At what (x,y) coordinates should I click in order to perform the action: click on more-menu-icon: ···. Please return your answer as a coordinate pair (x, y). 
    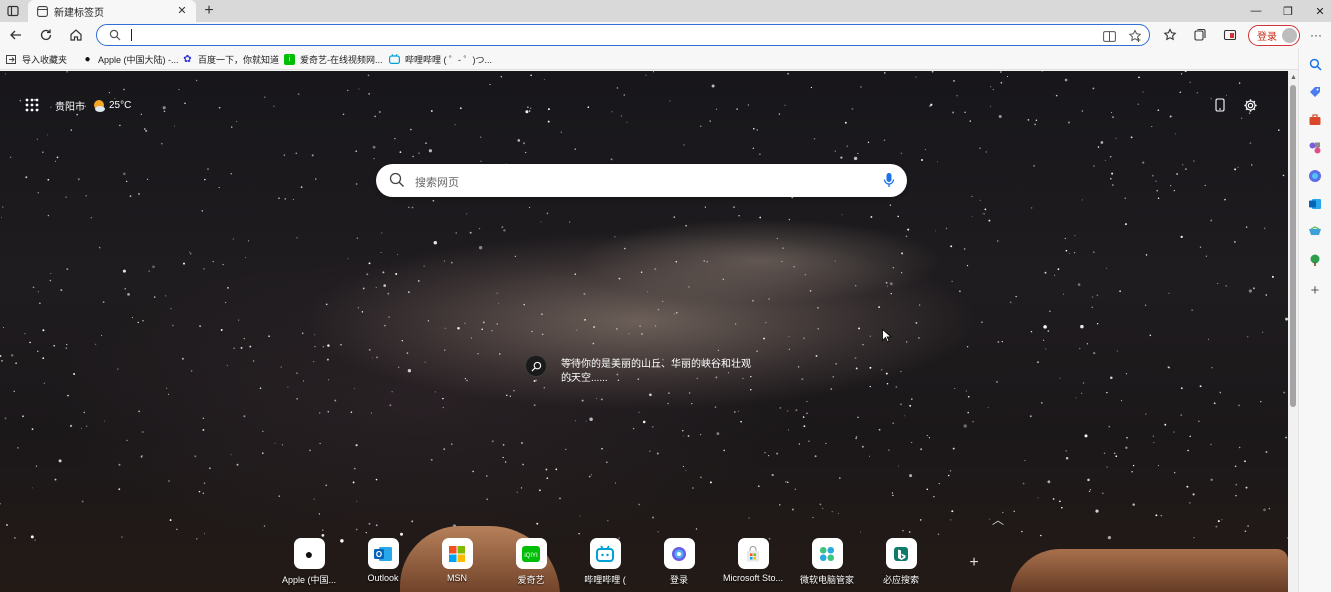
    Looking at the image, I should click on (1316, 35).